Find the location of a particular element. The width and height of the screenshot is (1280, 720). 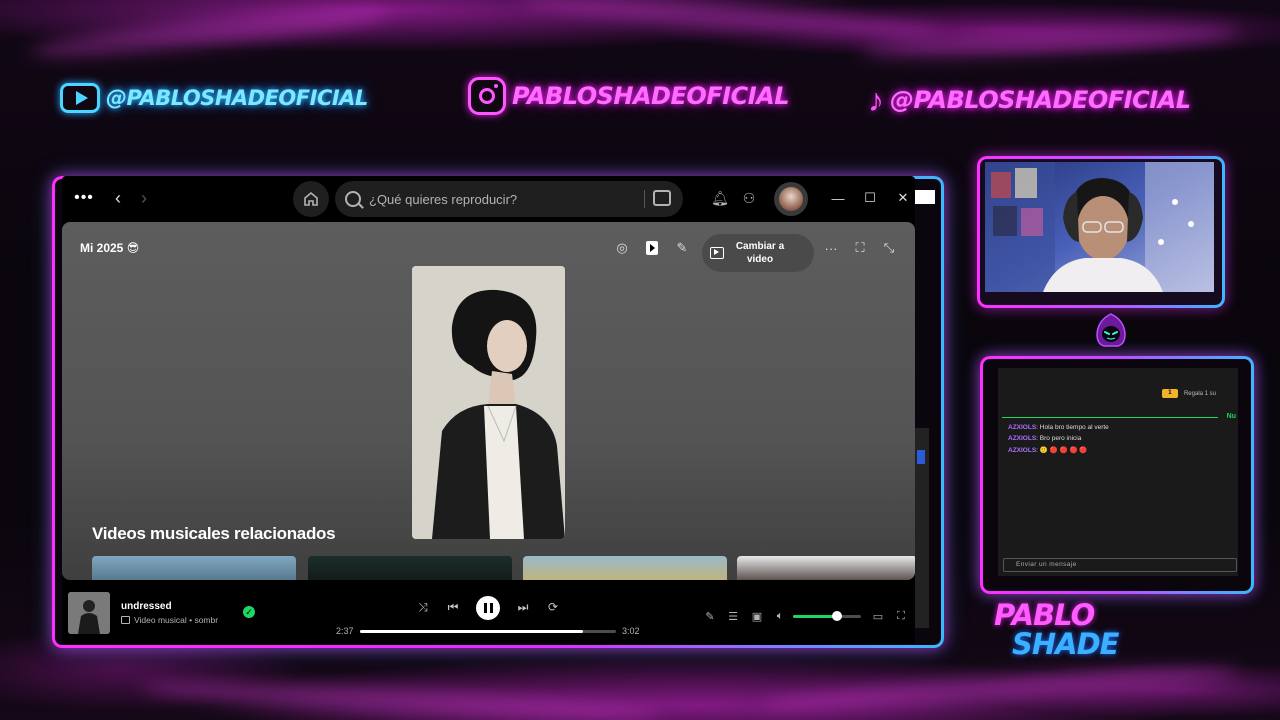

progress-bar is located at coordinates (488, 631).